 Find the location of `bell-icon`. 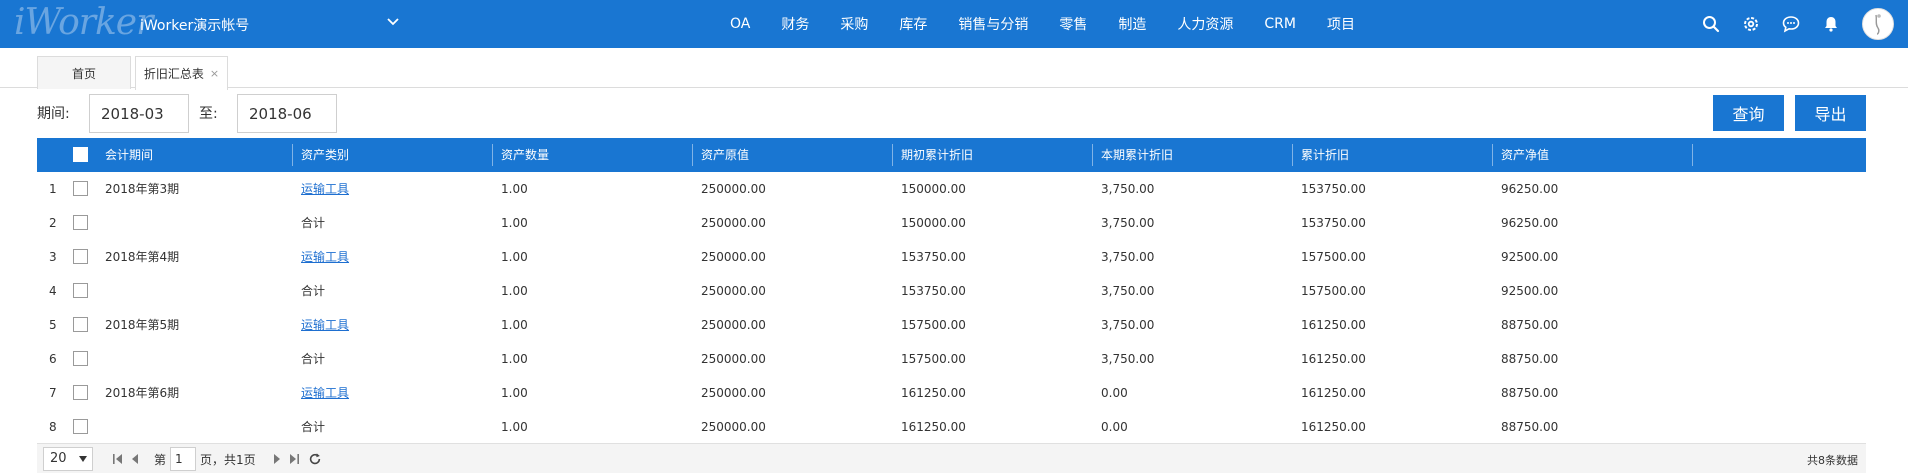

bell-icon is located at coordinates (1831, 24).